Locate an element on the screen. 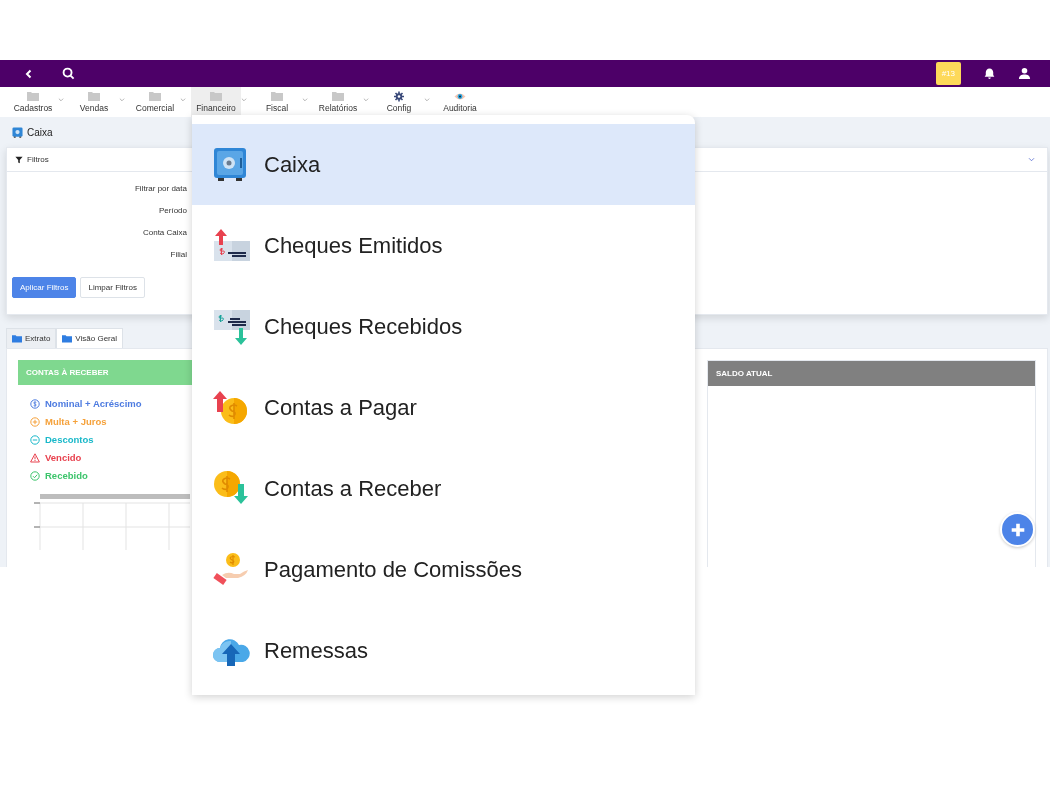 The height and width of the screenshot is (812, 1050). safe-icon is located at coordinates (17, 132).